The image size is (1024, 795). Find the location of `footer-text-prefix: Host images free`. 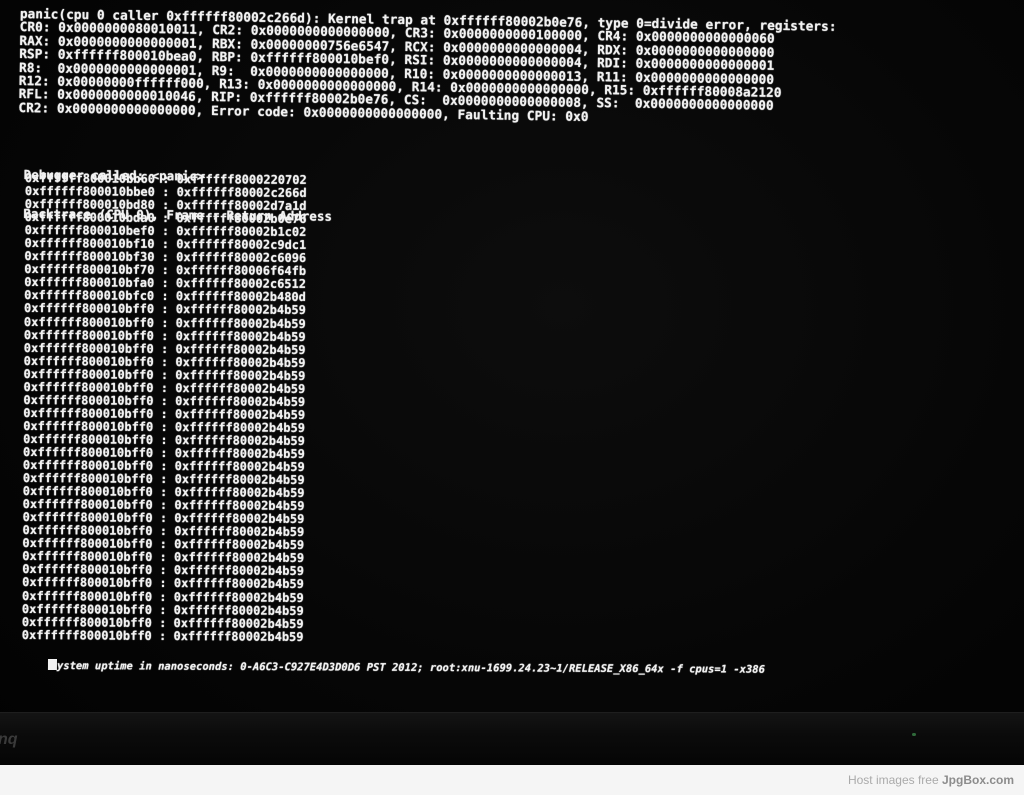

footer-text-prefix: Host images free is located at coordinates (894, 780).